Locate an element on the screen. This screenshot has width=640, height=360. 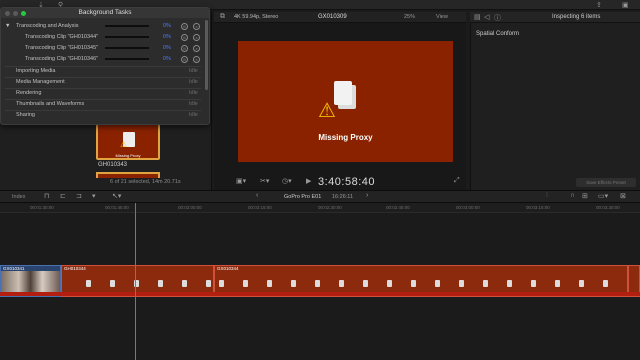
ruler-tick: 00:03:00:00 is located at coordinates (468, 207).